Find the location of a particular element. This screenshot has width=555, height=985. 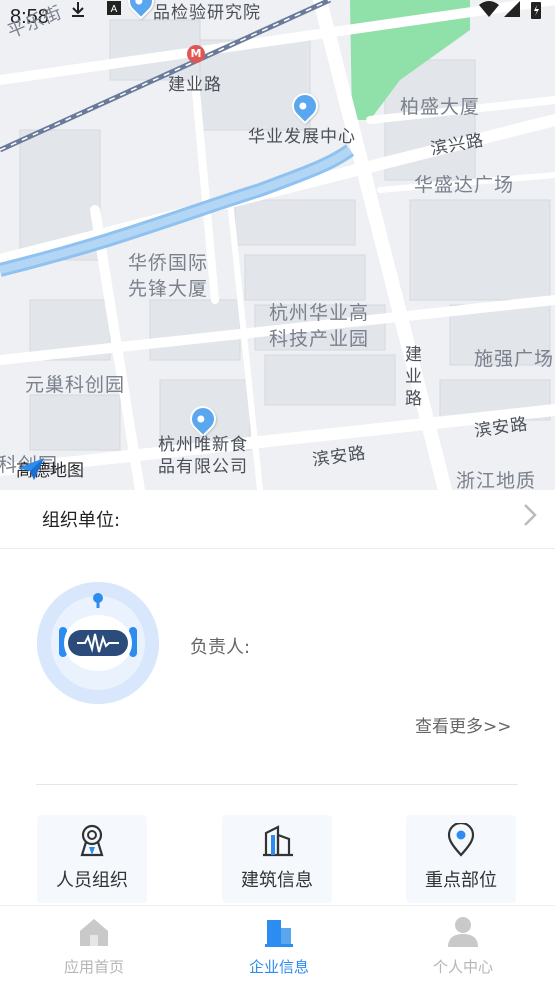

map-label-zhejiang: 浙江地质 is located at coordinates (496, 480).